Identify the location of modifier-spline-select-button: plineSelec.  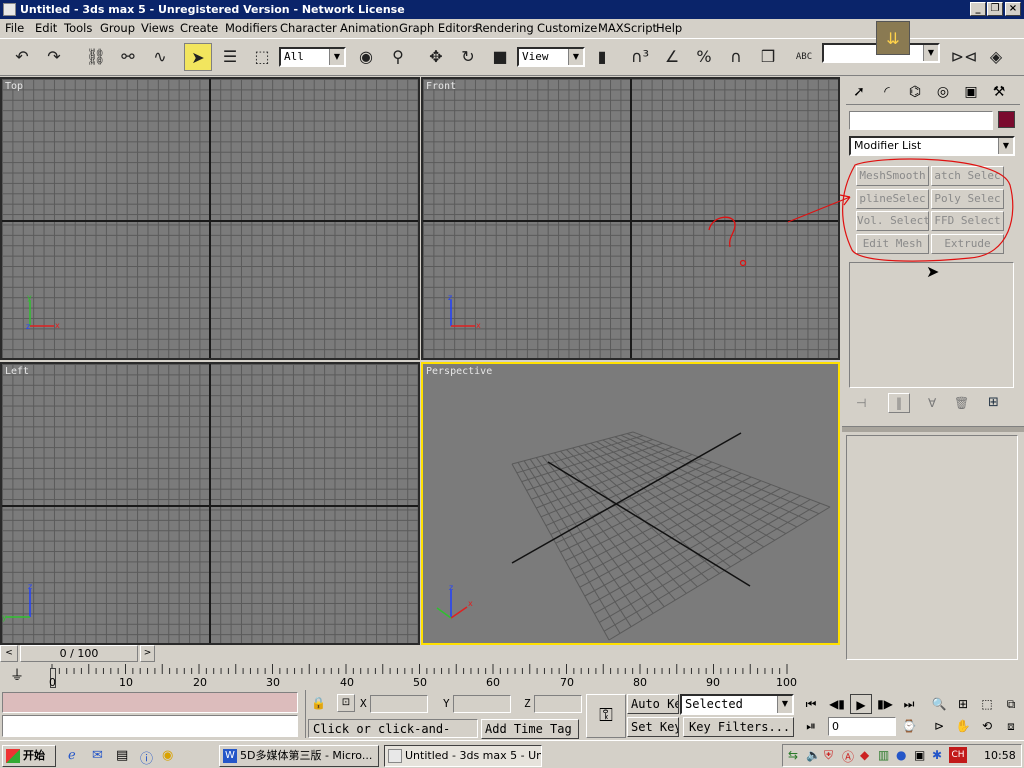
(892, 199).